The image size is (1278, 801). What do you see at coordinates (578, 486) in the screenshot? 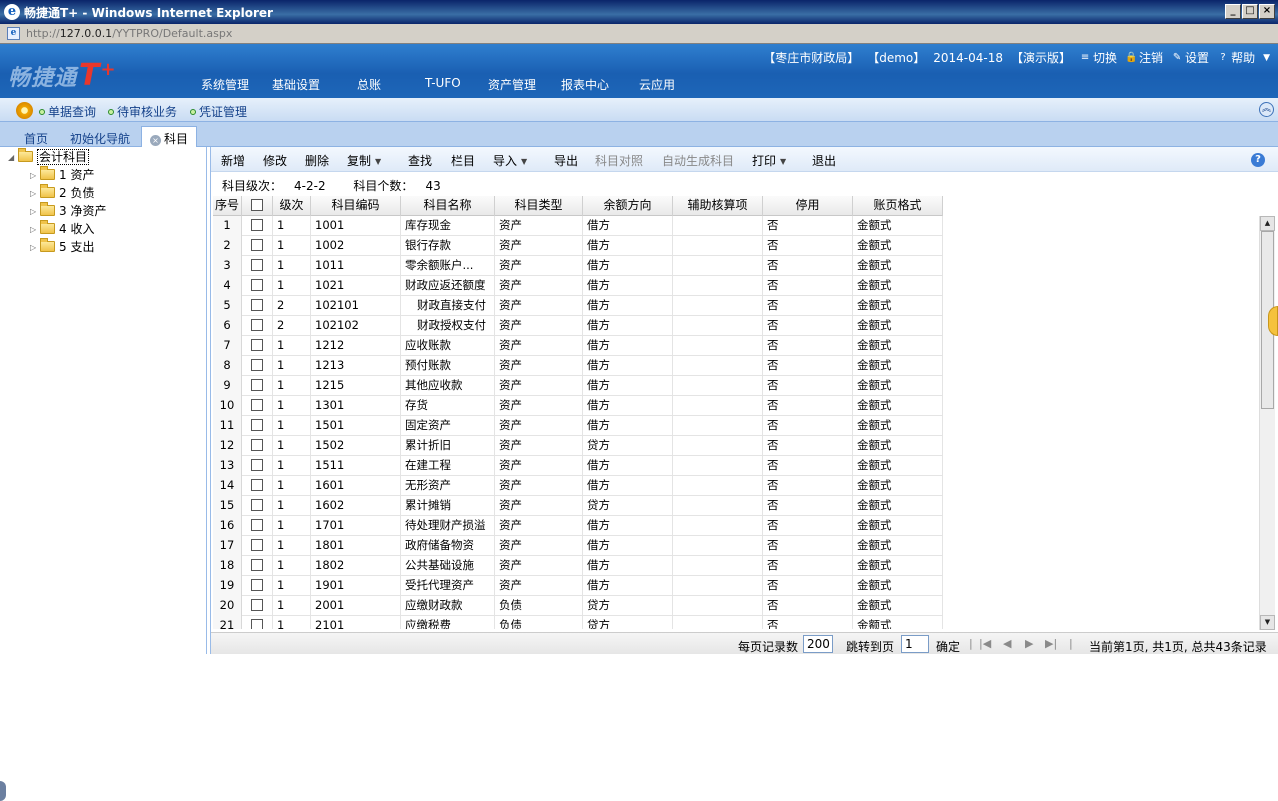
I see `table-row: 14 1 1601 无形资产 资产 借方 否金额式` at bounding box center [578, 486].